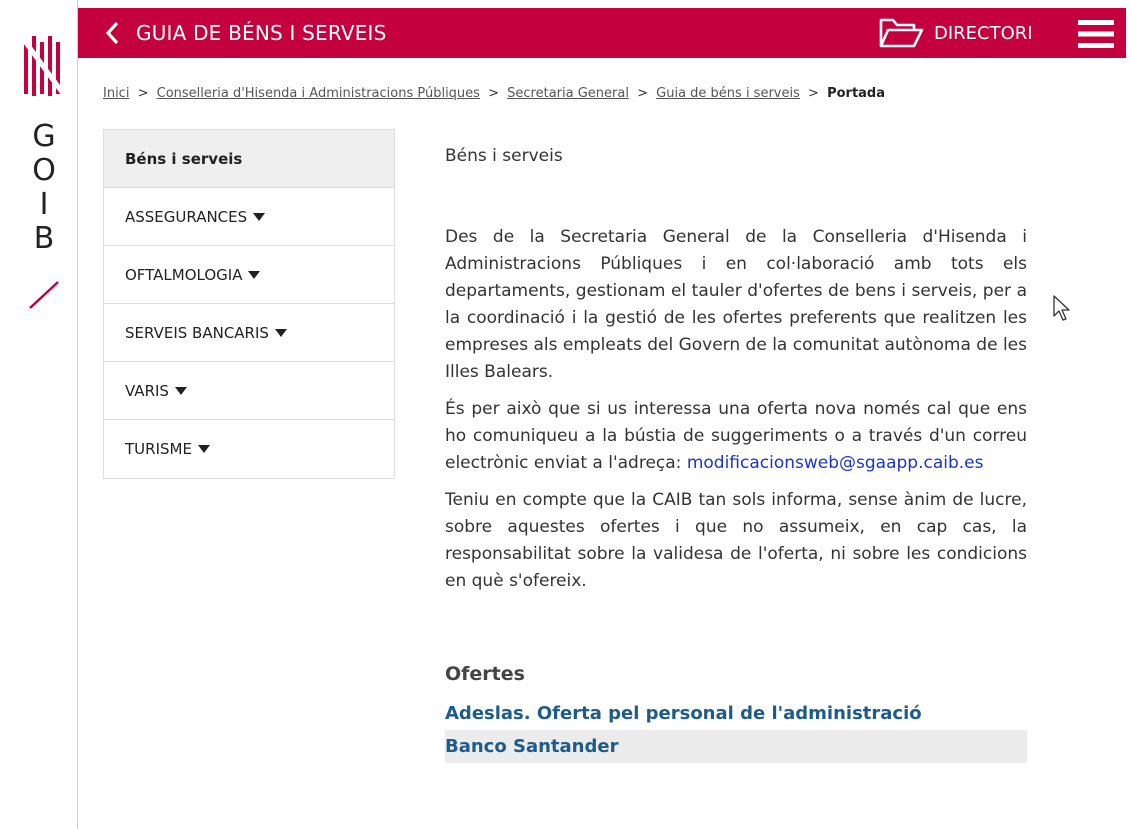 The image size is (1130, 829). I want to click on breadcrumb-current: Portada, so click(856, 93).